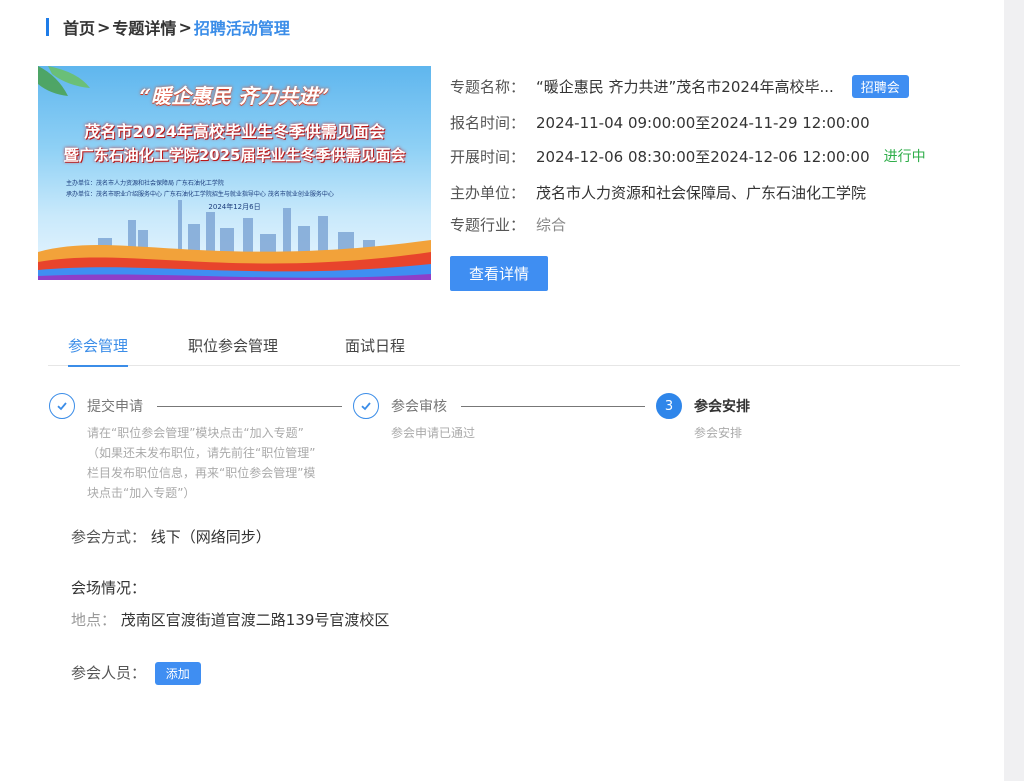  Describe the element at coordinates (488, 192) in the screenshot. I see `host-label: 主办单位：` at that location.